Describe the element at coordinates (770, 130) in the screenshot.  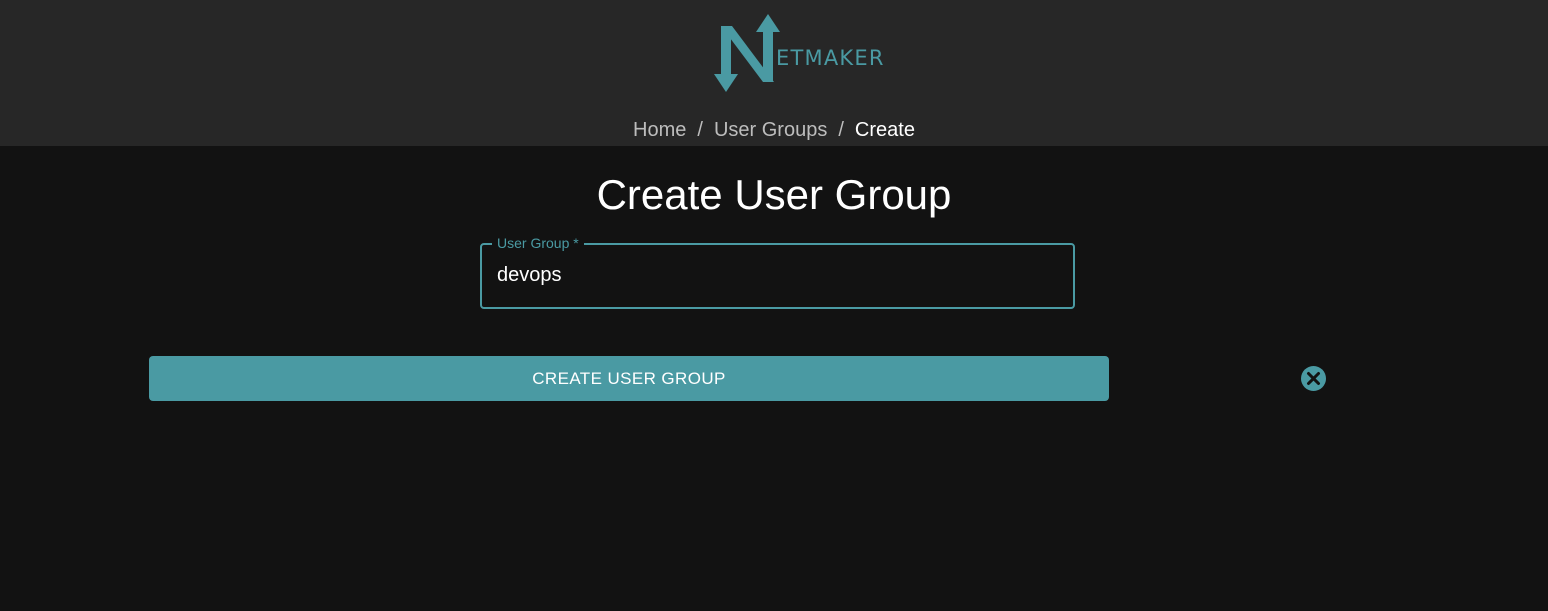
I see `breadcrumb-user-groups: User Groups` at that location.